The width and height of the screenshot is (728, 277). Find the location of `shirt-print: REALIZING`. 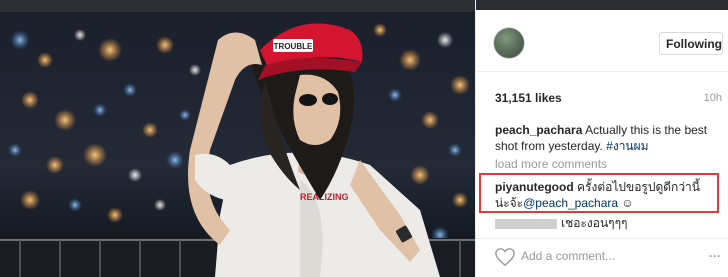

shirt-print: REALIZING is located at coordinates (324, 197).